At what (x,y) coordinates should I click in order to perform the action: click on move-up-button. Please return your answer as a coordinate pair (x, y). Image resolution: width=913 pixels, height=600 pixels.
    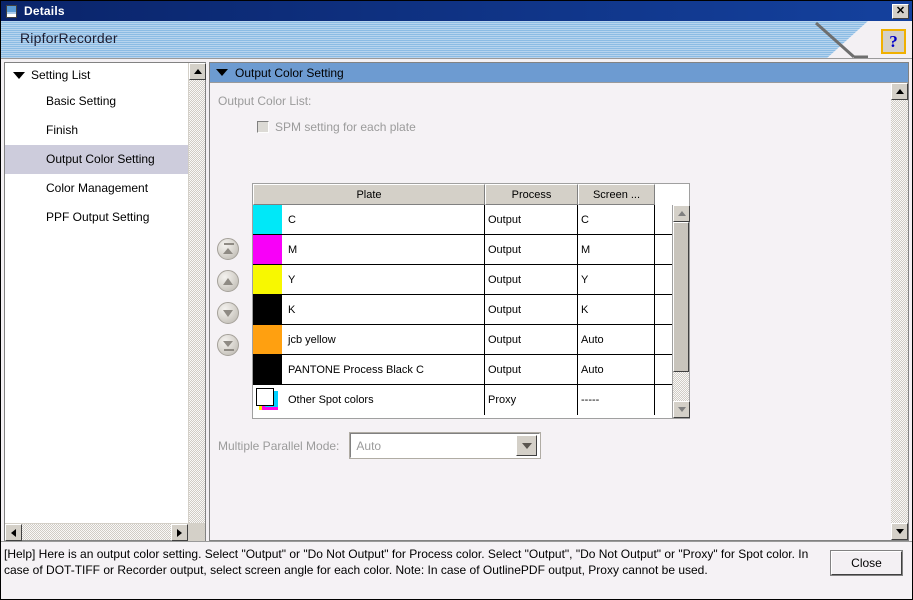
    Looking at the image, I should click on (228, 281).